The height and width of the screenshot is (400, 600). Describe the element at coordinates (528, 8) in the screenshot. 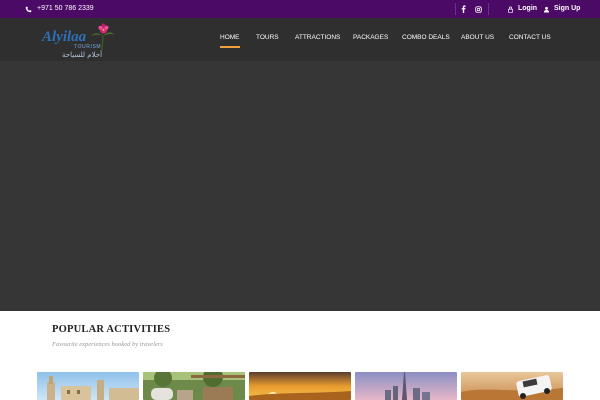

I see `login-label: Login` at that location.